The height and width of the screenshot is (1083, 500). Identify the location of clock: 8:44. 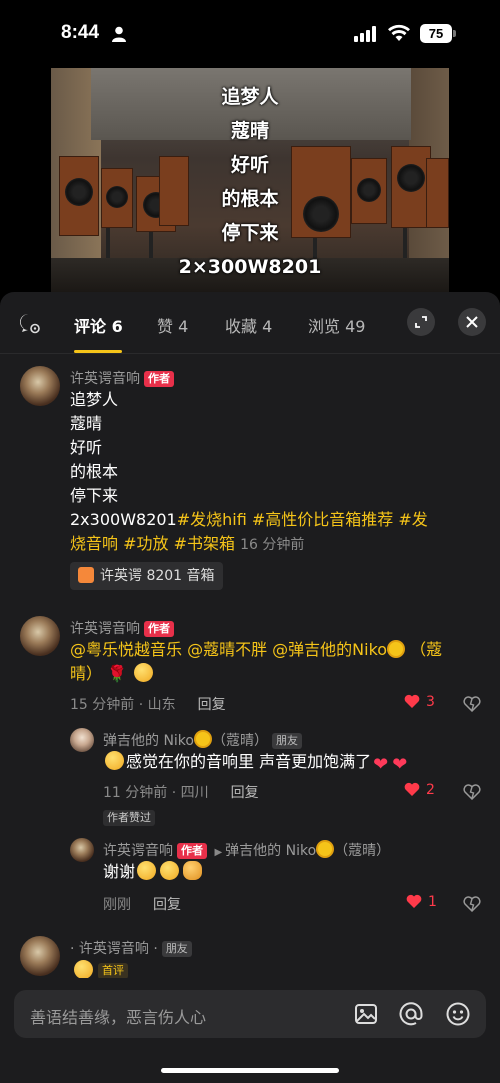
(80, 32).